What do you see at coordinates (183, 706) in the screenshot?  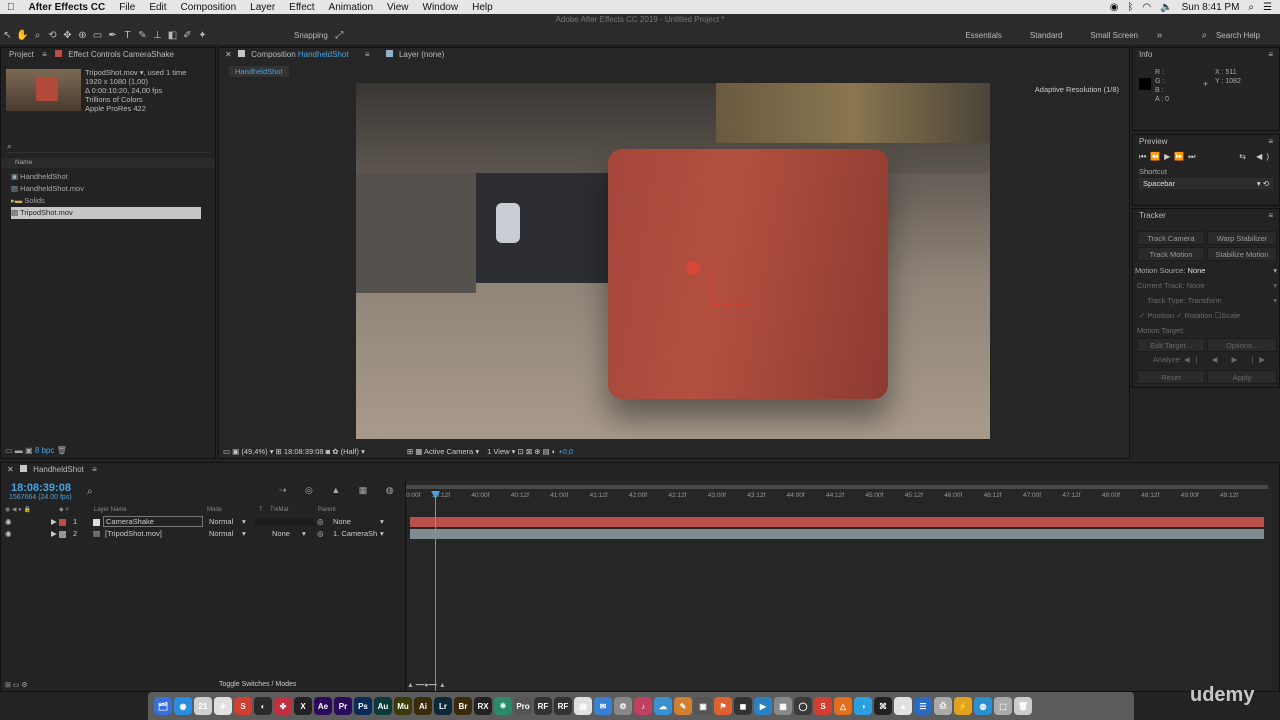 I see `dock-app-icon: ◉` at bounding box center [183, 706].